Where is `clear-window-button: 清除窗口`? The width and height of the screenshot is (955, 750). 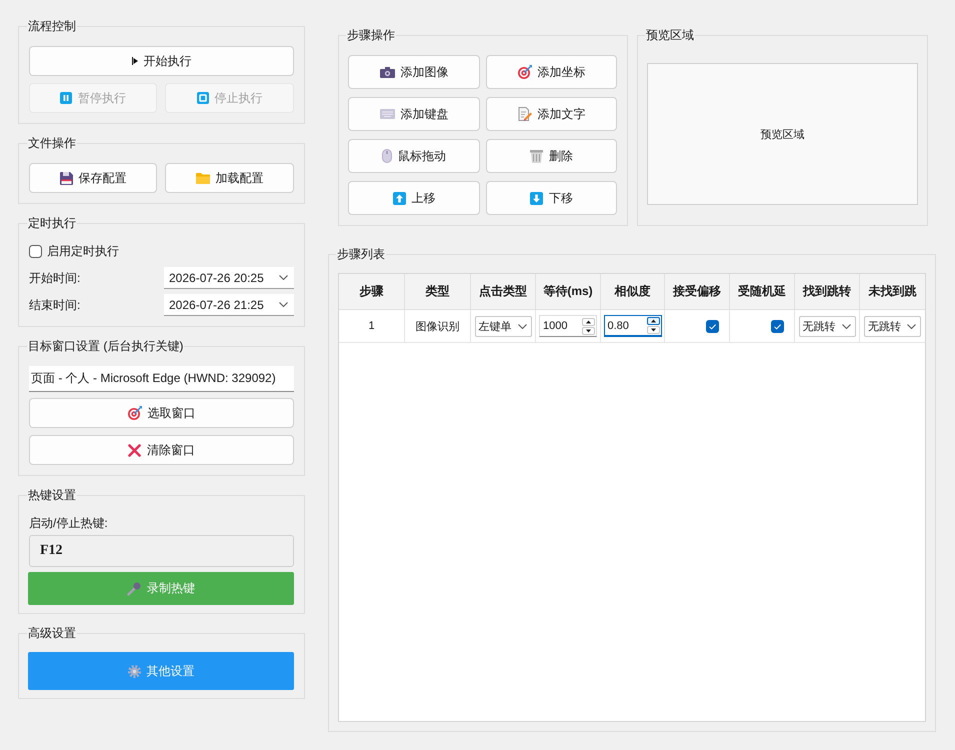
clear-window-button: 清除窗口 is located at coordinates (161, 450).